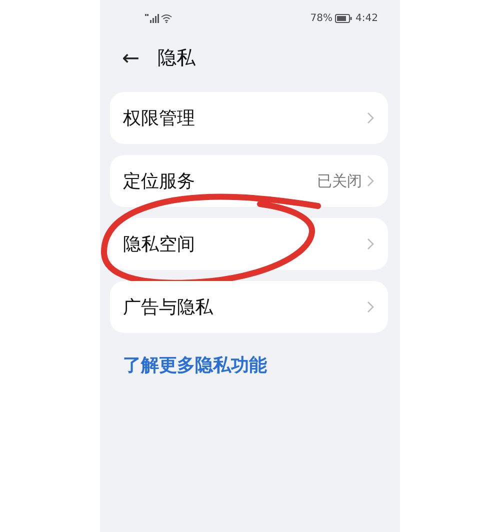 This screenshot has width=500, height=532. I want to click on settings-item: 权限管理, so click(249, 118).